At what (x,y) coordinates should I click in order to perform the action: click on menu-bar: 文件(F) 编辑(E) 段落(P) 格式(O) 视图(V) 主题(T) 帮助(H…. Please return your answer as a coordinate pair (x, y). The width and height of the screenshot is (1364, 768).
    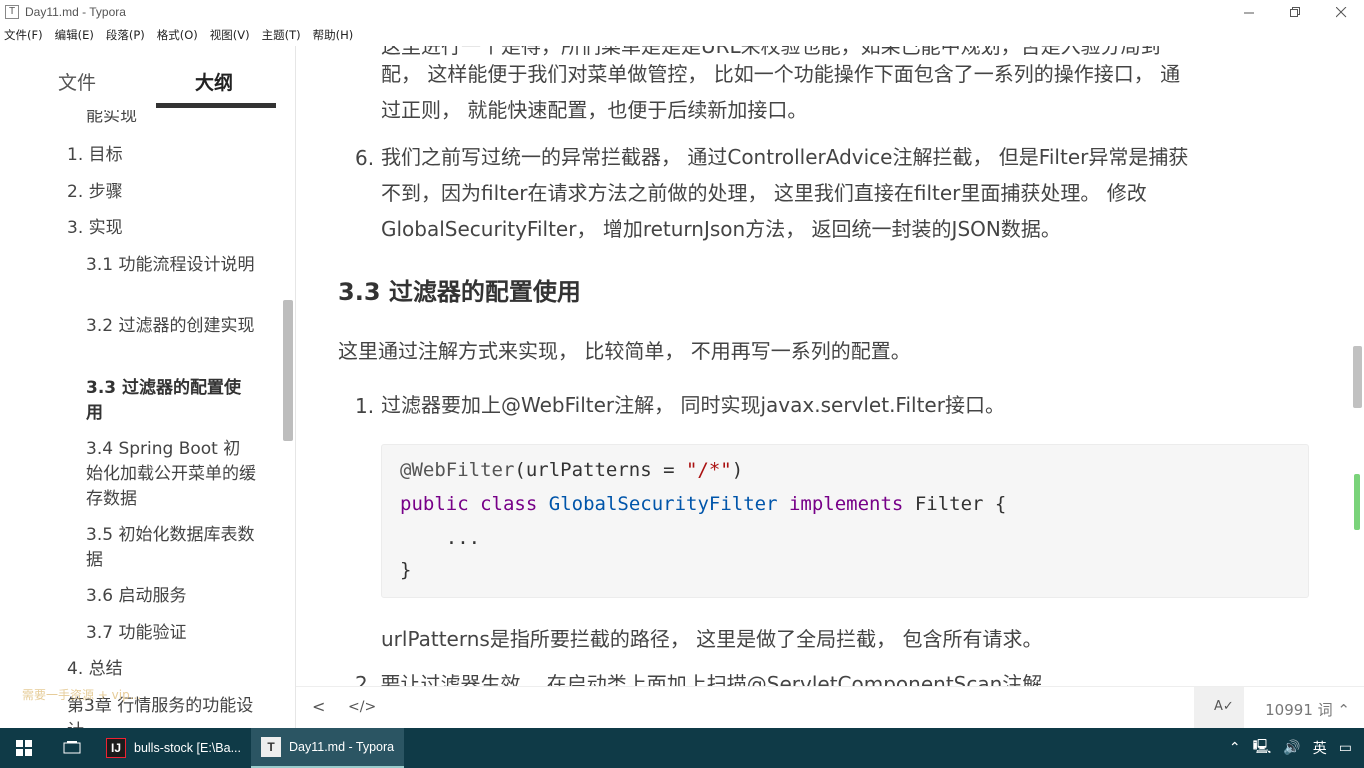
    Looking at the image, I should click on (682, 35).